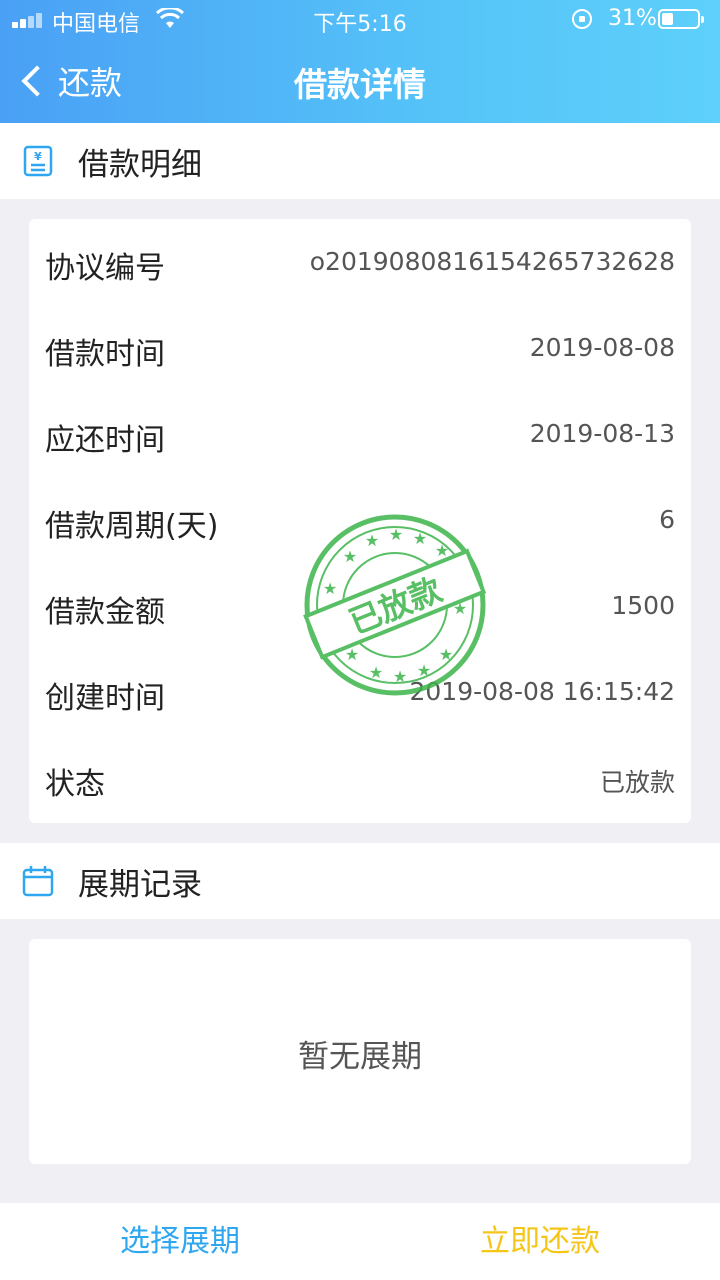 The width and height of the screenshot is (720, 1280). I want to click on row-label: 应还时间, so click(105, 440).